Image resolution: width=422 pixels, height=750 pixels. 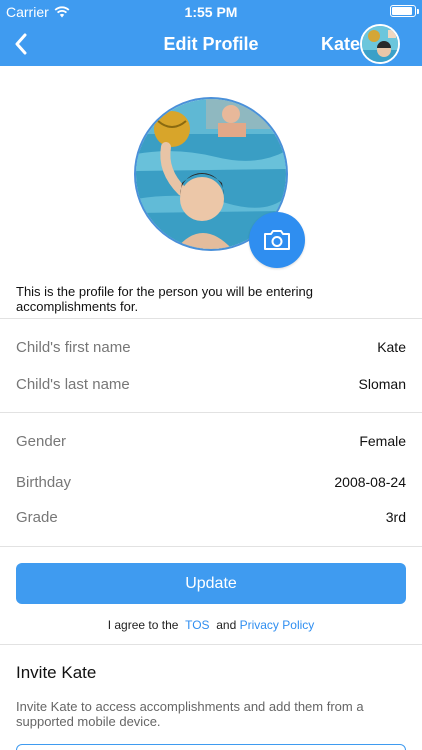 I want to click on first-name-row: Child's first name Kate, so click(x=211, y=348).